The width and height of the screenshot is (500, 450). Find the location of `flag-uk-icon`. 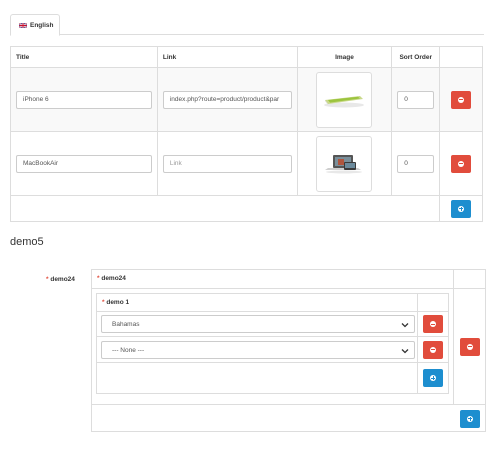

flag-uk-icon is located at coordinates (23, 25).